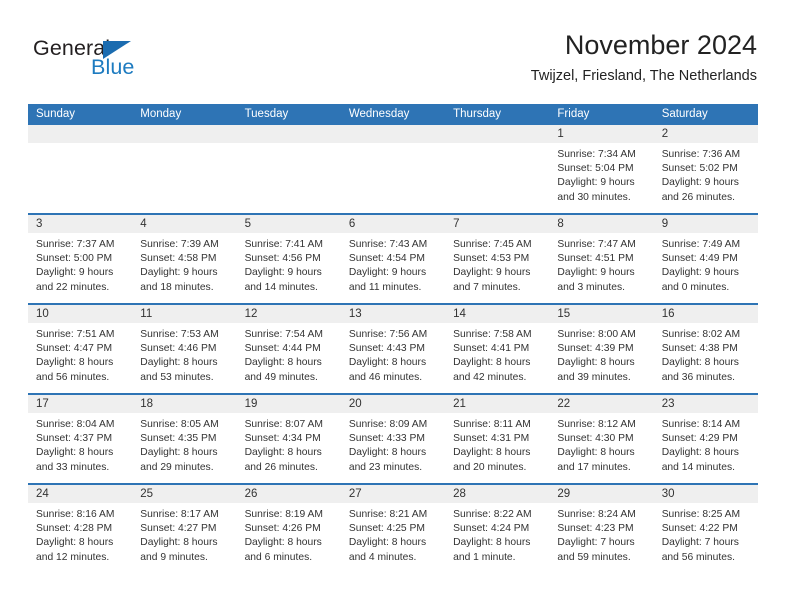  What do you see at coordinates (491, 349) in the screenshot?
I see `day-detail-line: Sunset: 4:41 PM` at bounding box center [491, 349].